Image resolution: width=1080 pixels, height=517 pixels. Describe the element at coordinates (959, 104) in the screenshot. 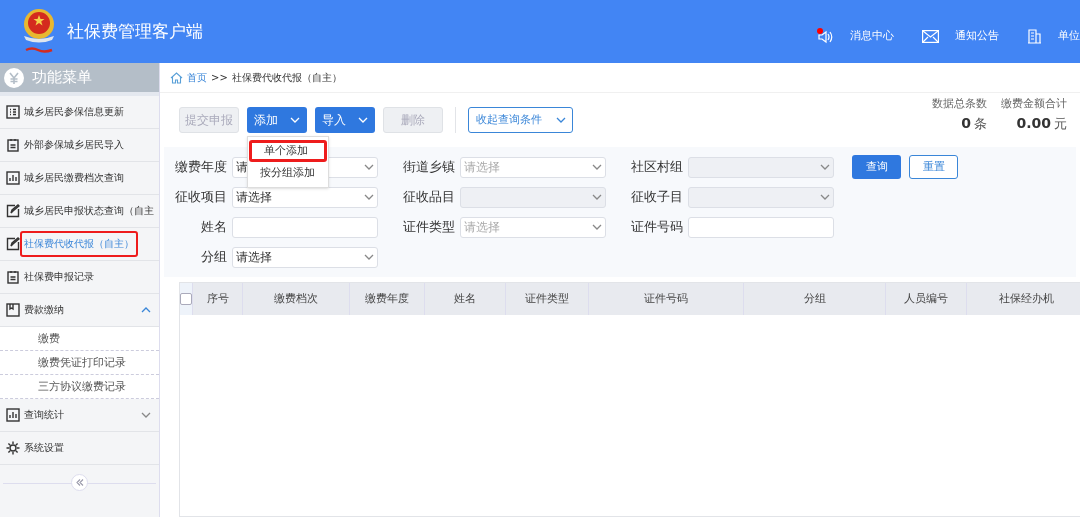

I see `stat-label: 数据总条数` at that location.